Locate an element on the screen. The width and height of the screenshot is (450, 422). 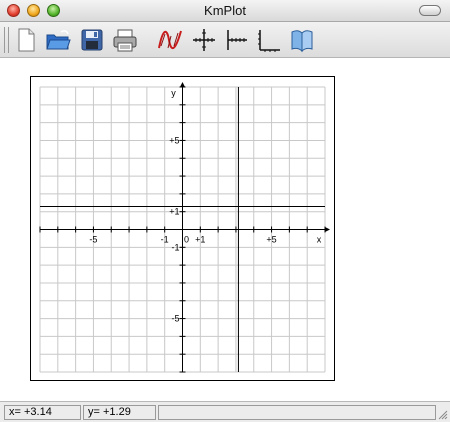
y-tick-label: +1 is located at coordinates (174, 212).